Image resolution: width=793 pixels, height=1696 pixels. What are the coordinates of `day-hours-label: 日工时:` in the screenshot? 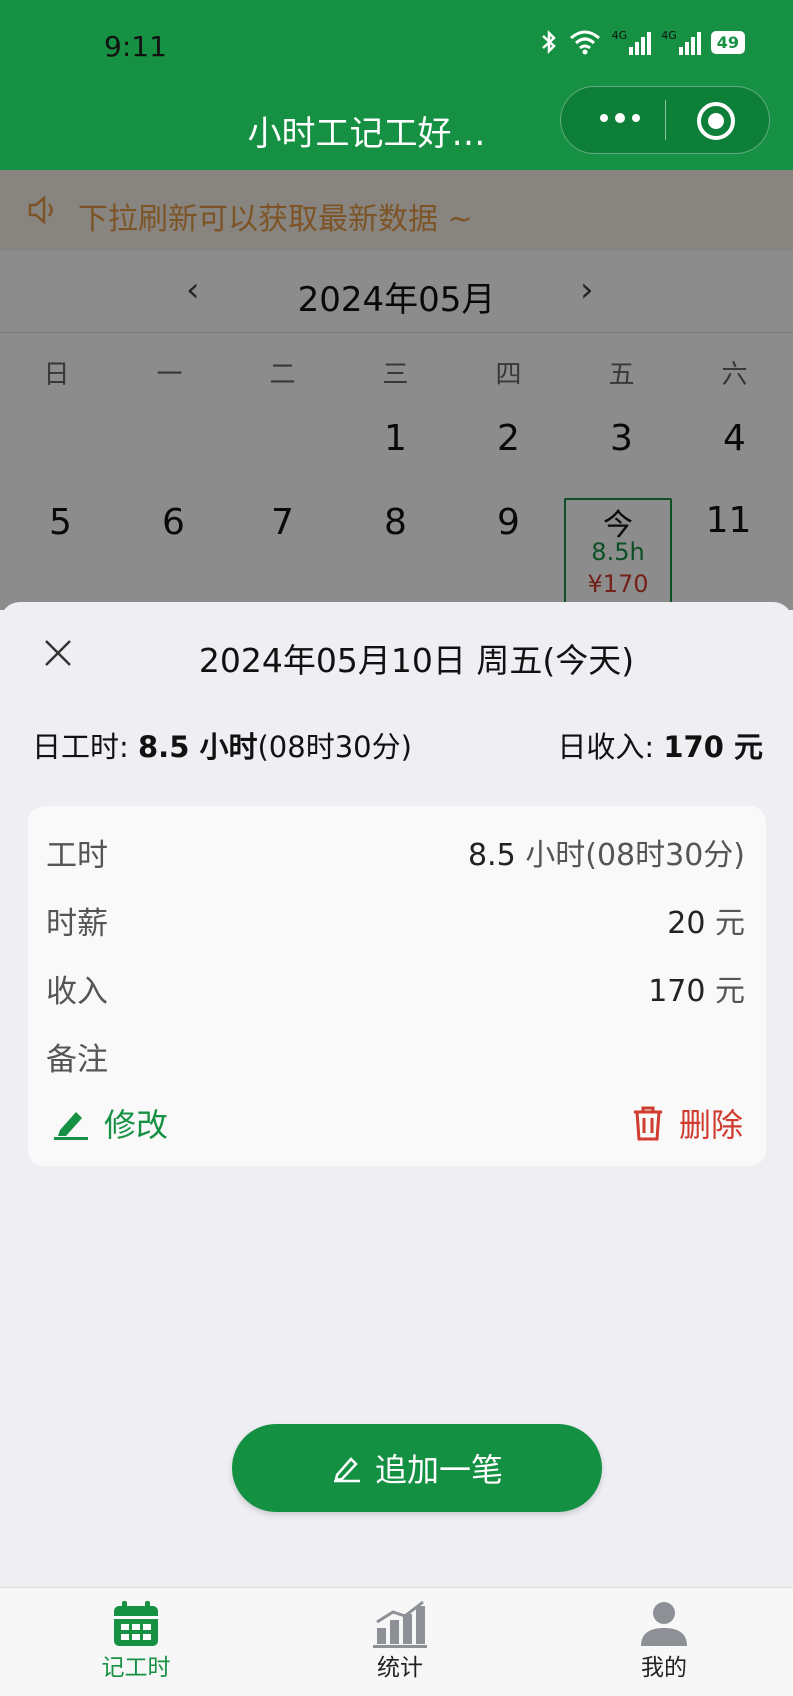 It's located at (80, 747).